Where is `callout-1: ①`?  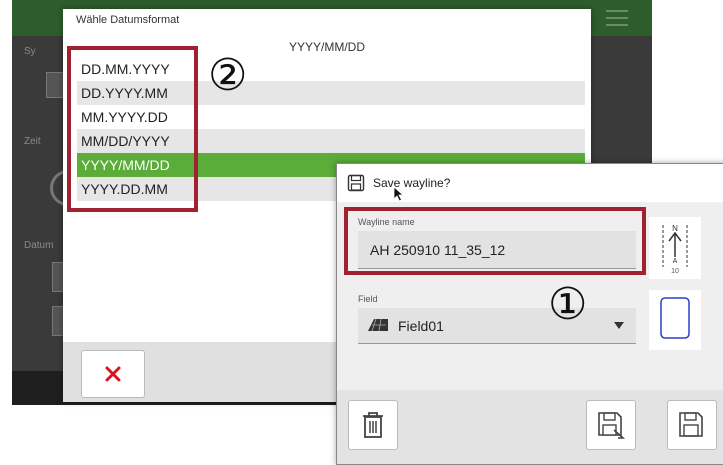 callout-1: ① is located at coordinates (568, 304).